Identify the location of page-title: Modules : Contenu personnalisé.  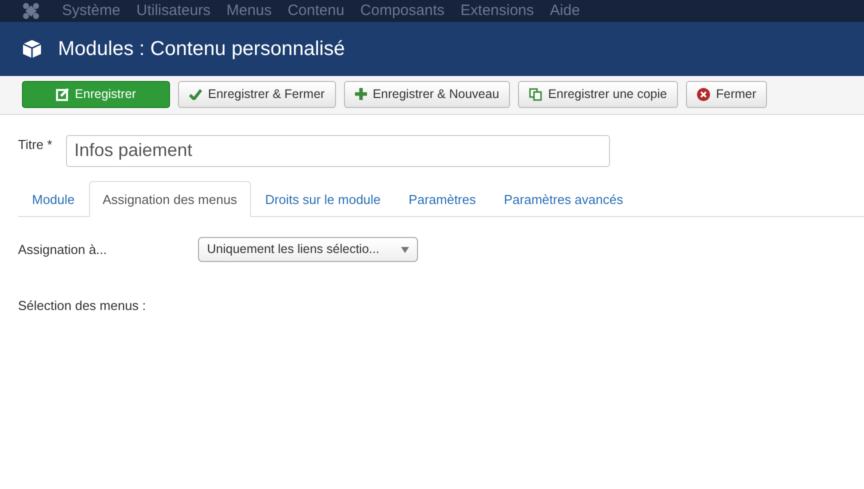
(201, 49).